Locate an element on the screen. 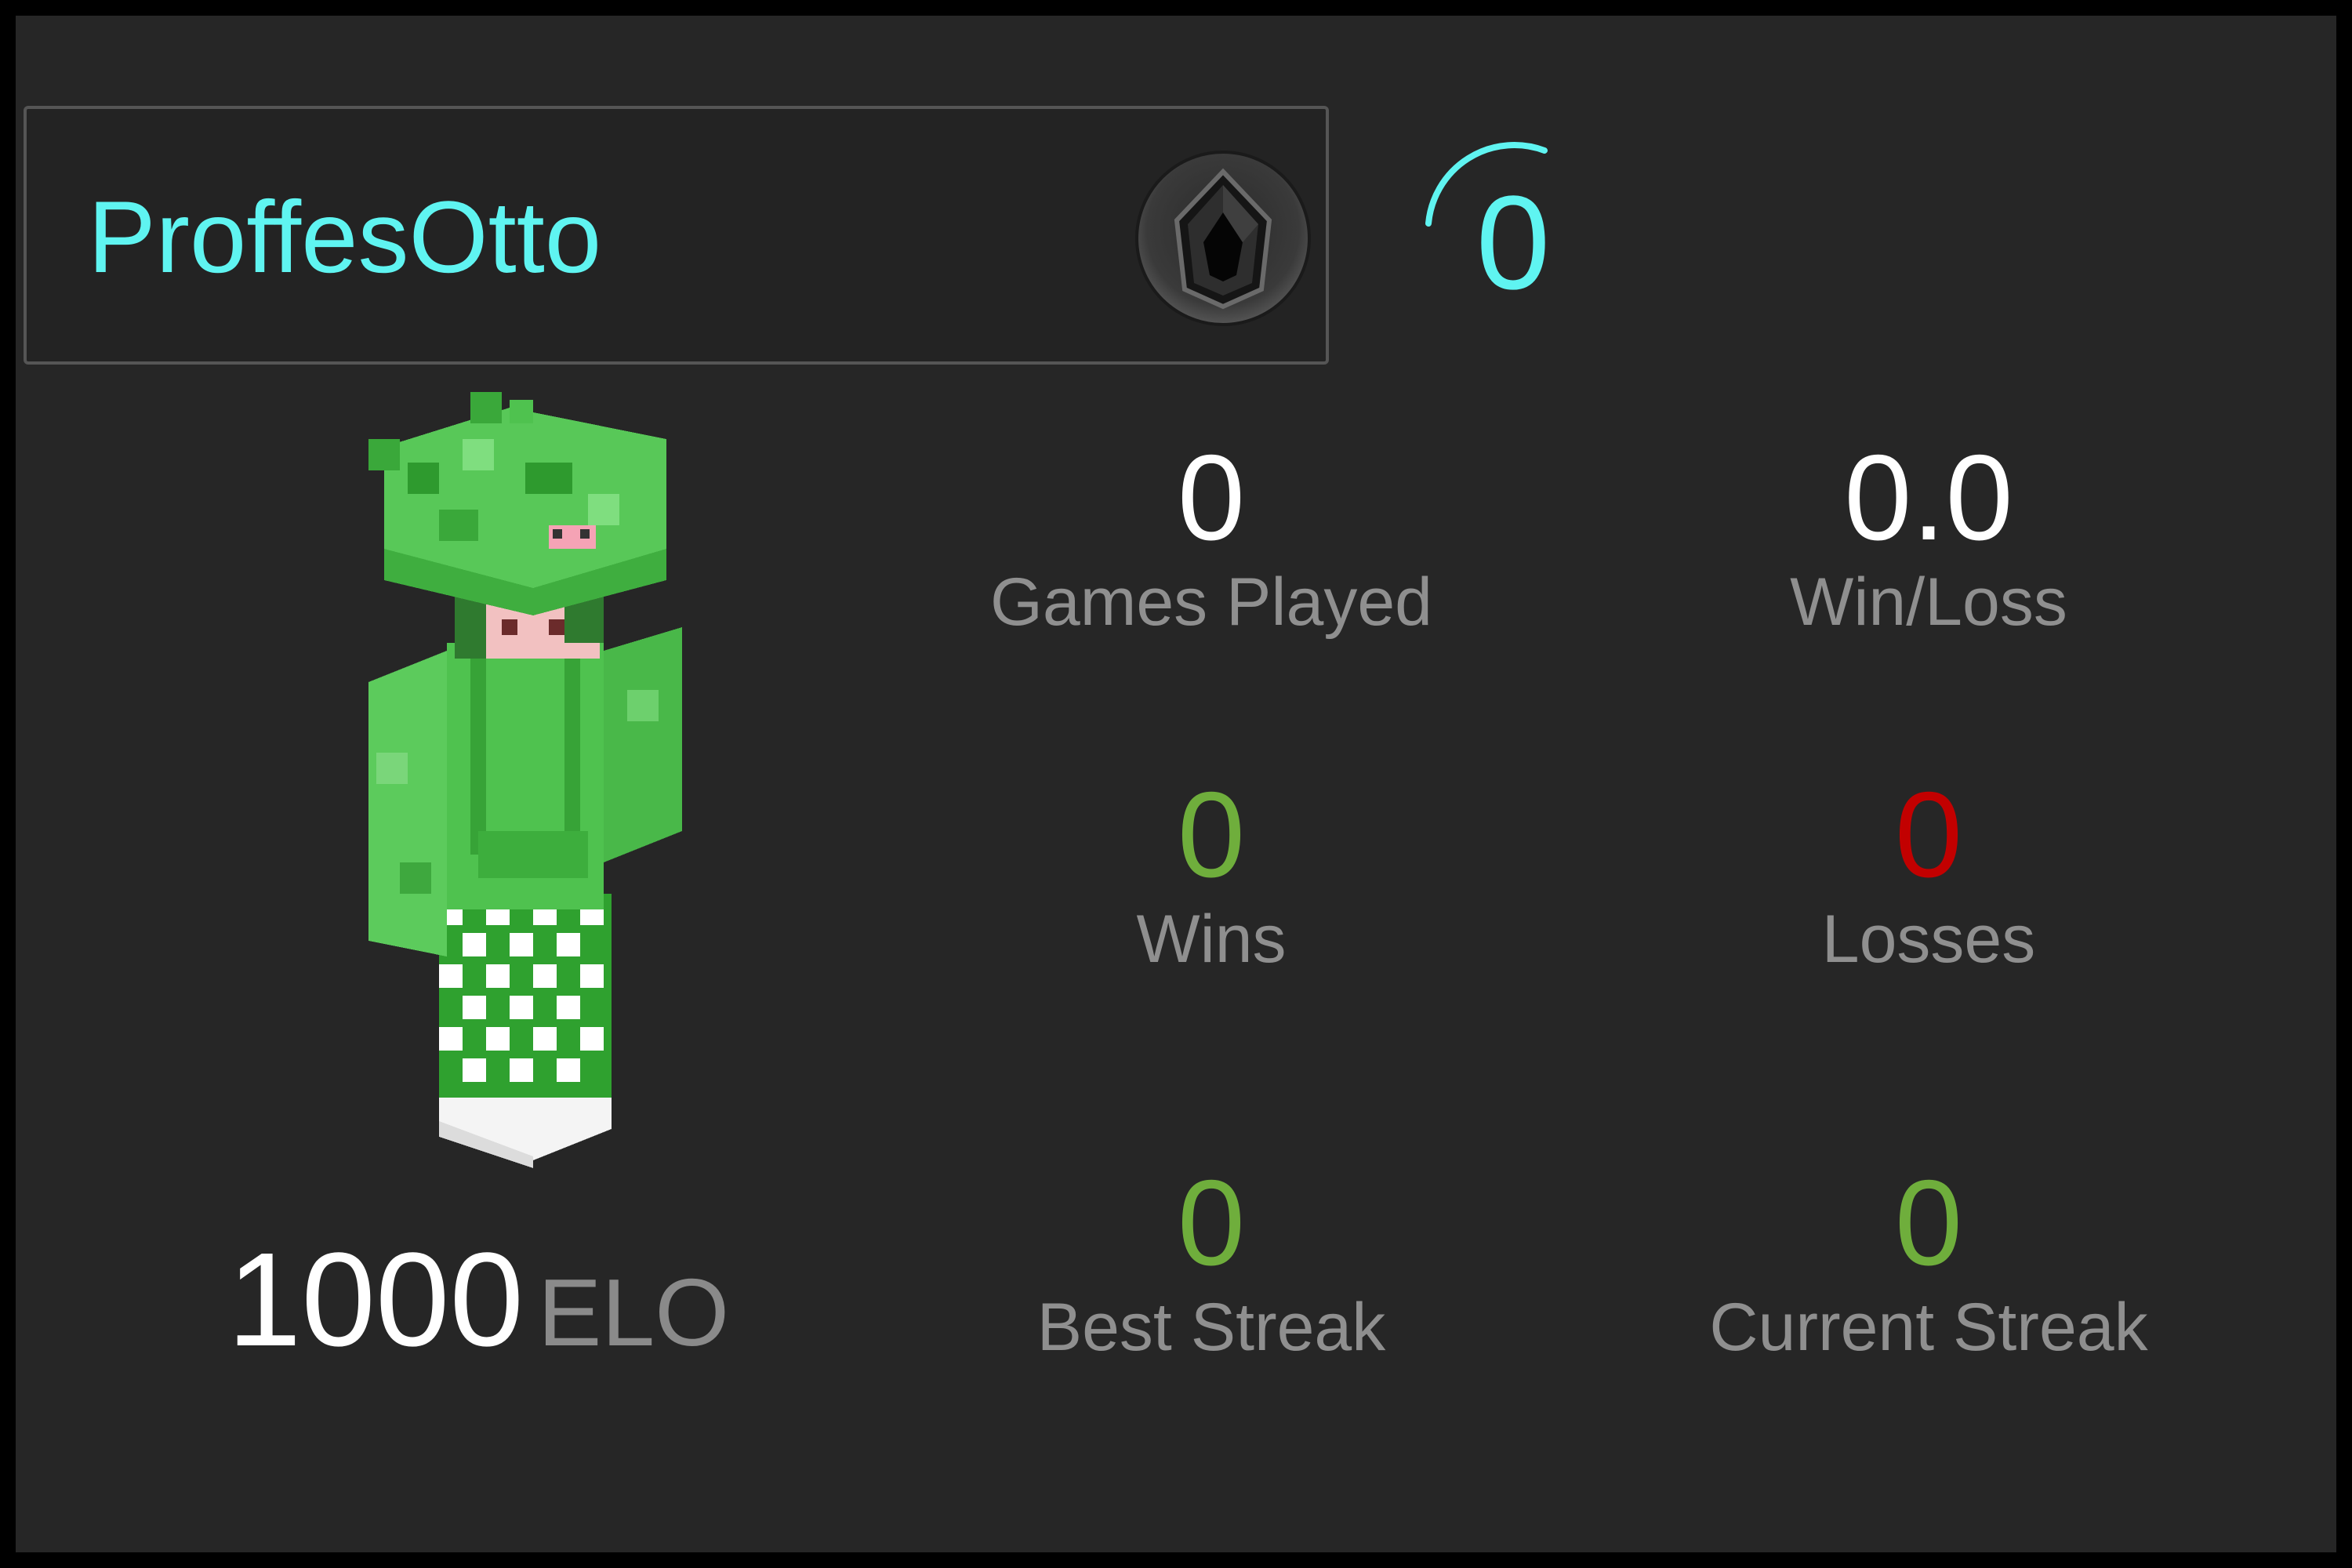  elo-rating: 1000 ELO is located at coordinates (478, 1300).